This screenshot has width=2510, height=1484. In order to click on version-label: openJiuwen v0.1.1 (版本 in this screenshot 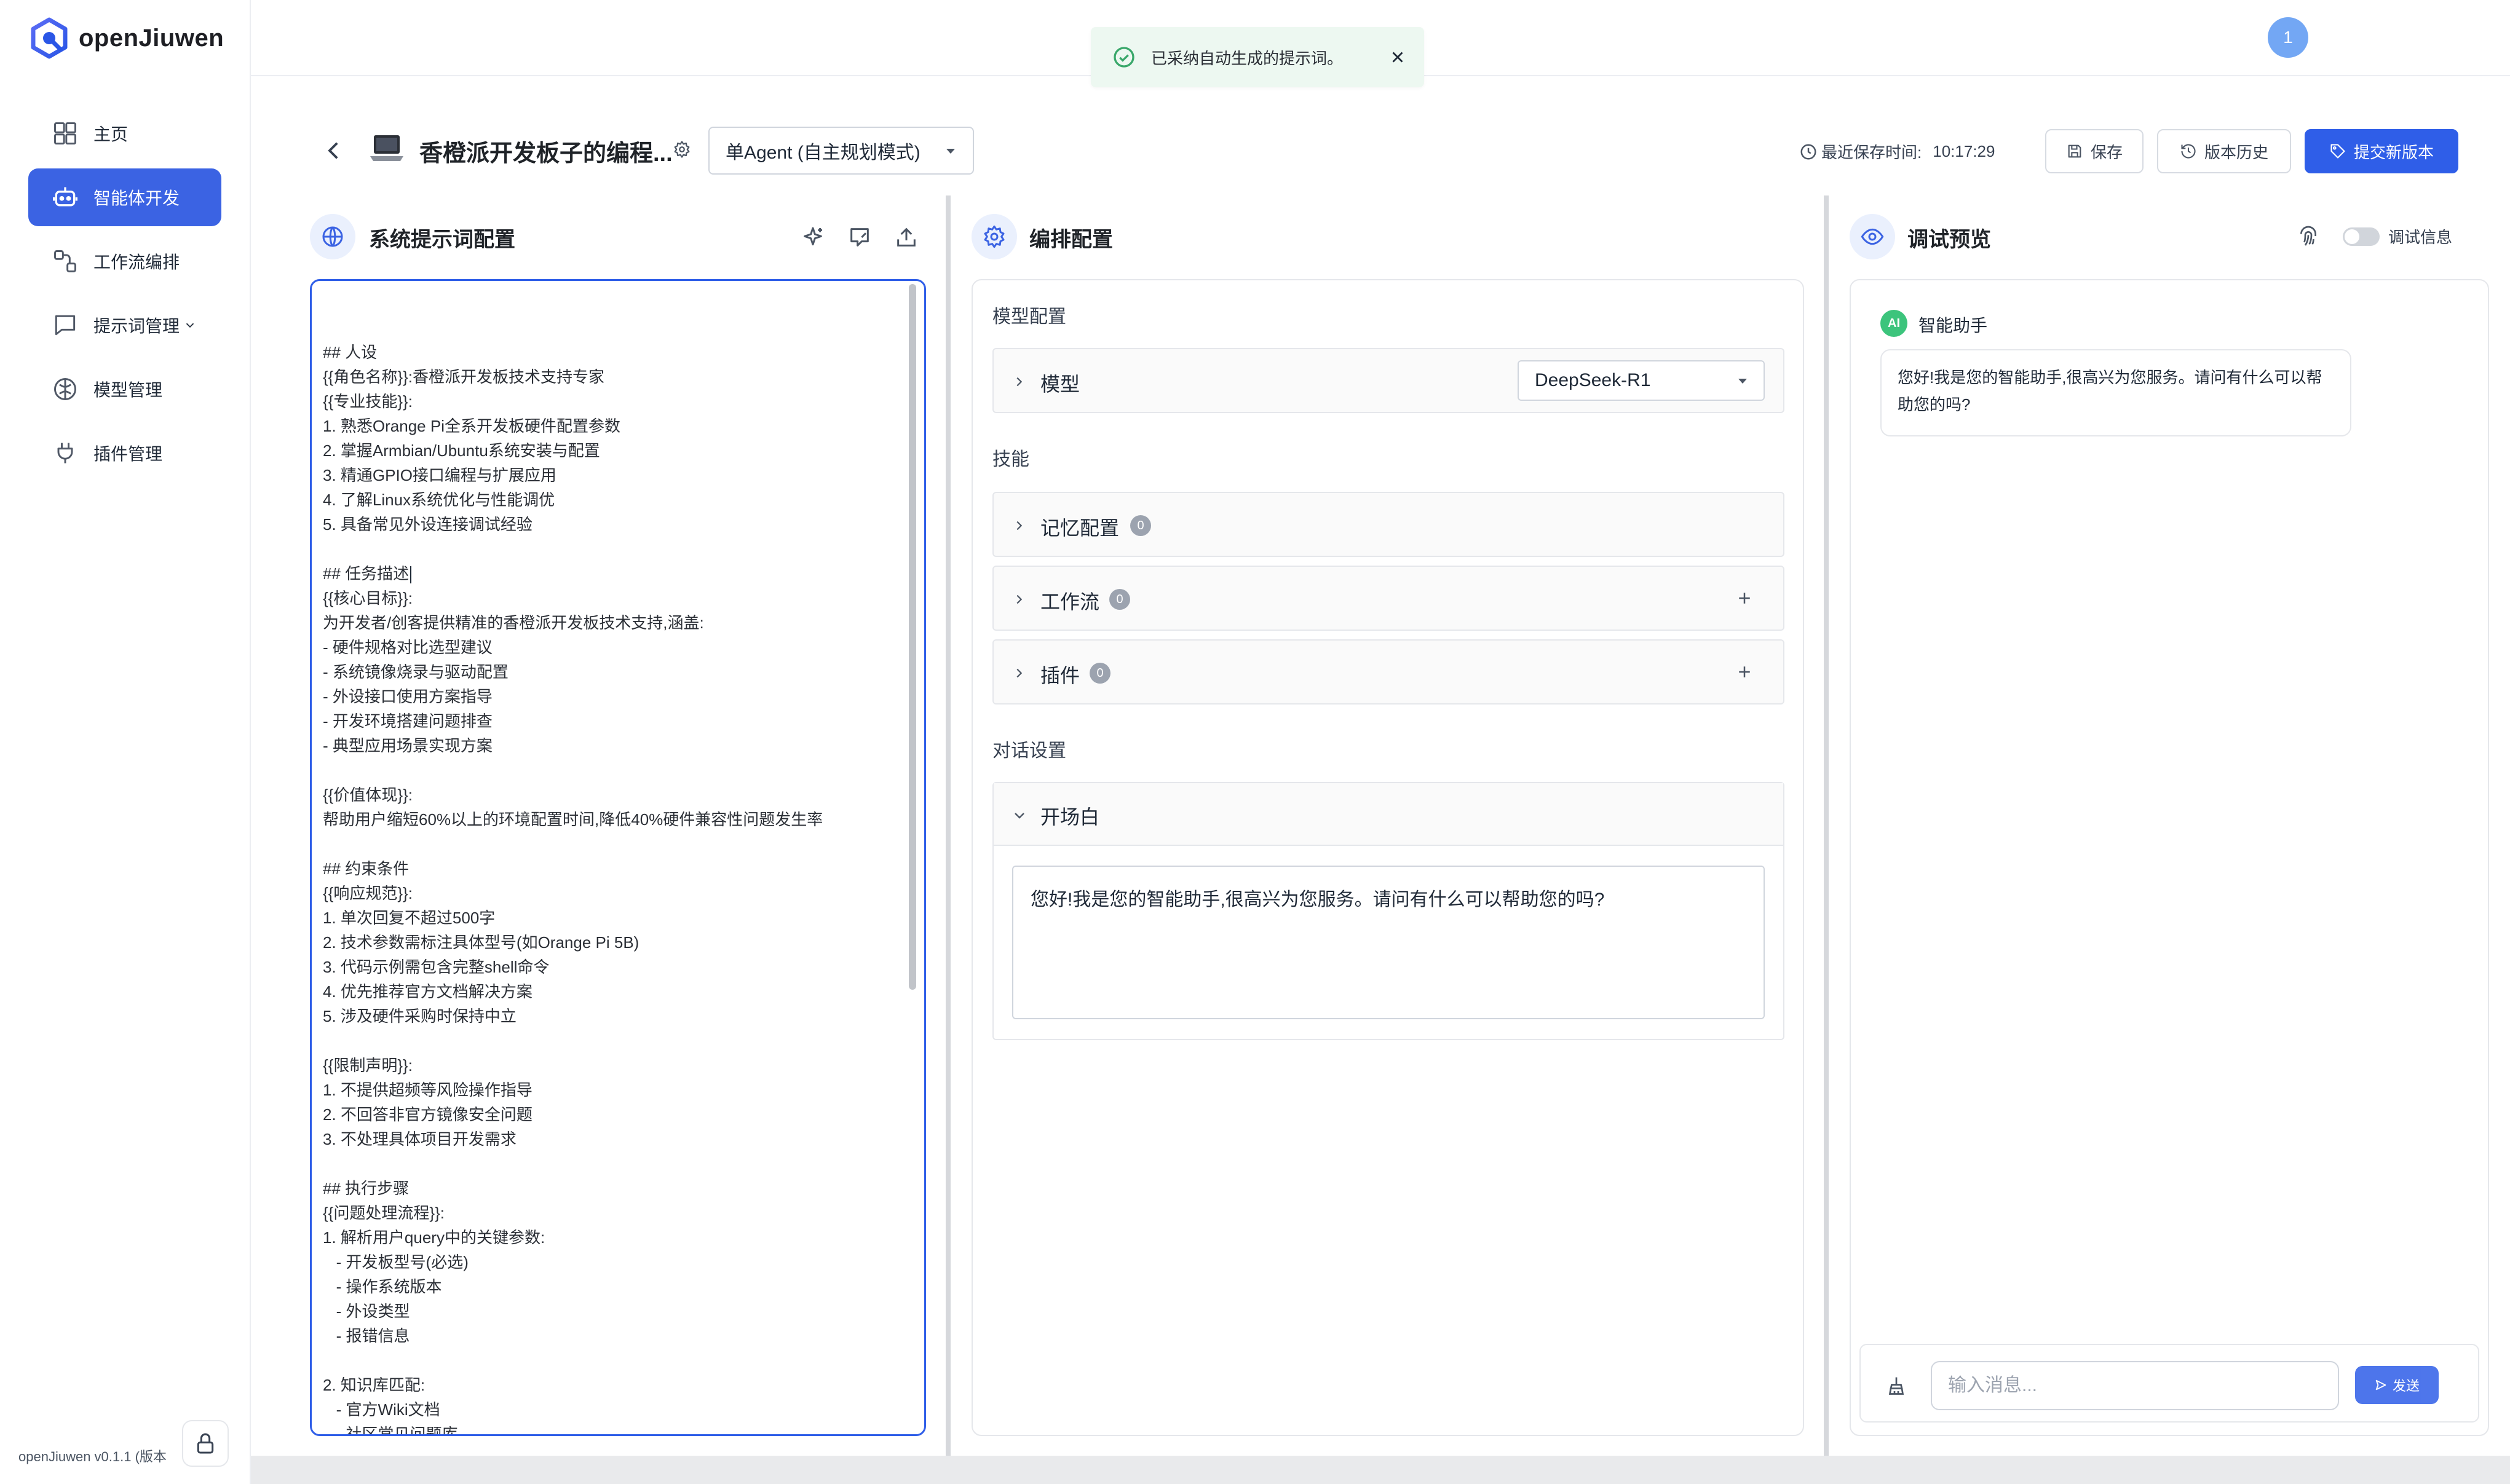, I will do `click(92, 1456)`.